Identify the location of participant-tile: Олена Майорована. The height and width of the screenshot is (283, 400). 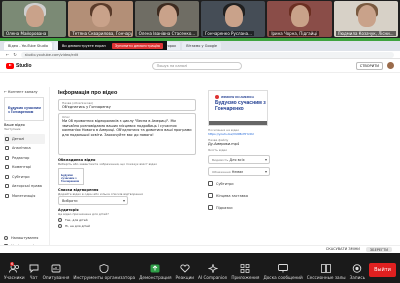
(34, 19).